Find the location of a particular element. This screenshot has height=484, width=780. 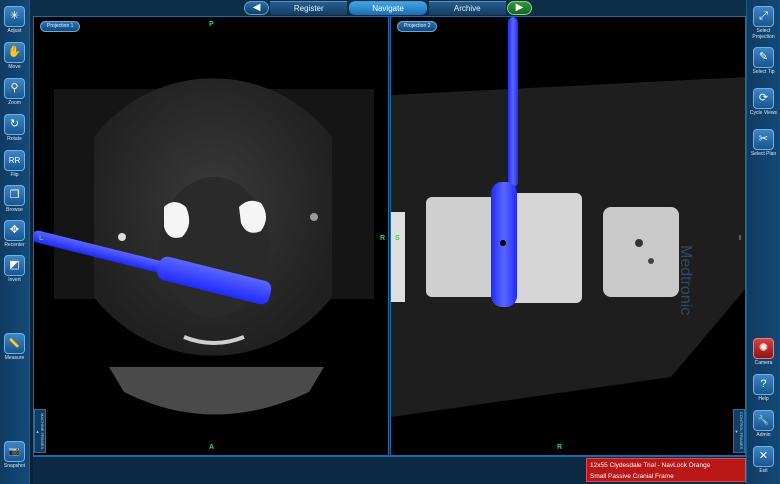

zoom-tool: ⚲ Zoom is located at coordinates (14, 92).